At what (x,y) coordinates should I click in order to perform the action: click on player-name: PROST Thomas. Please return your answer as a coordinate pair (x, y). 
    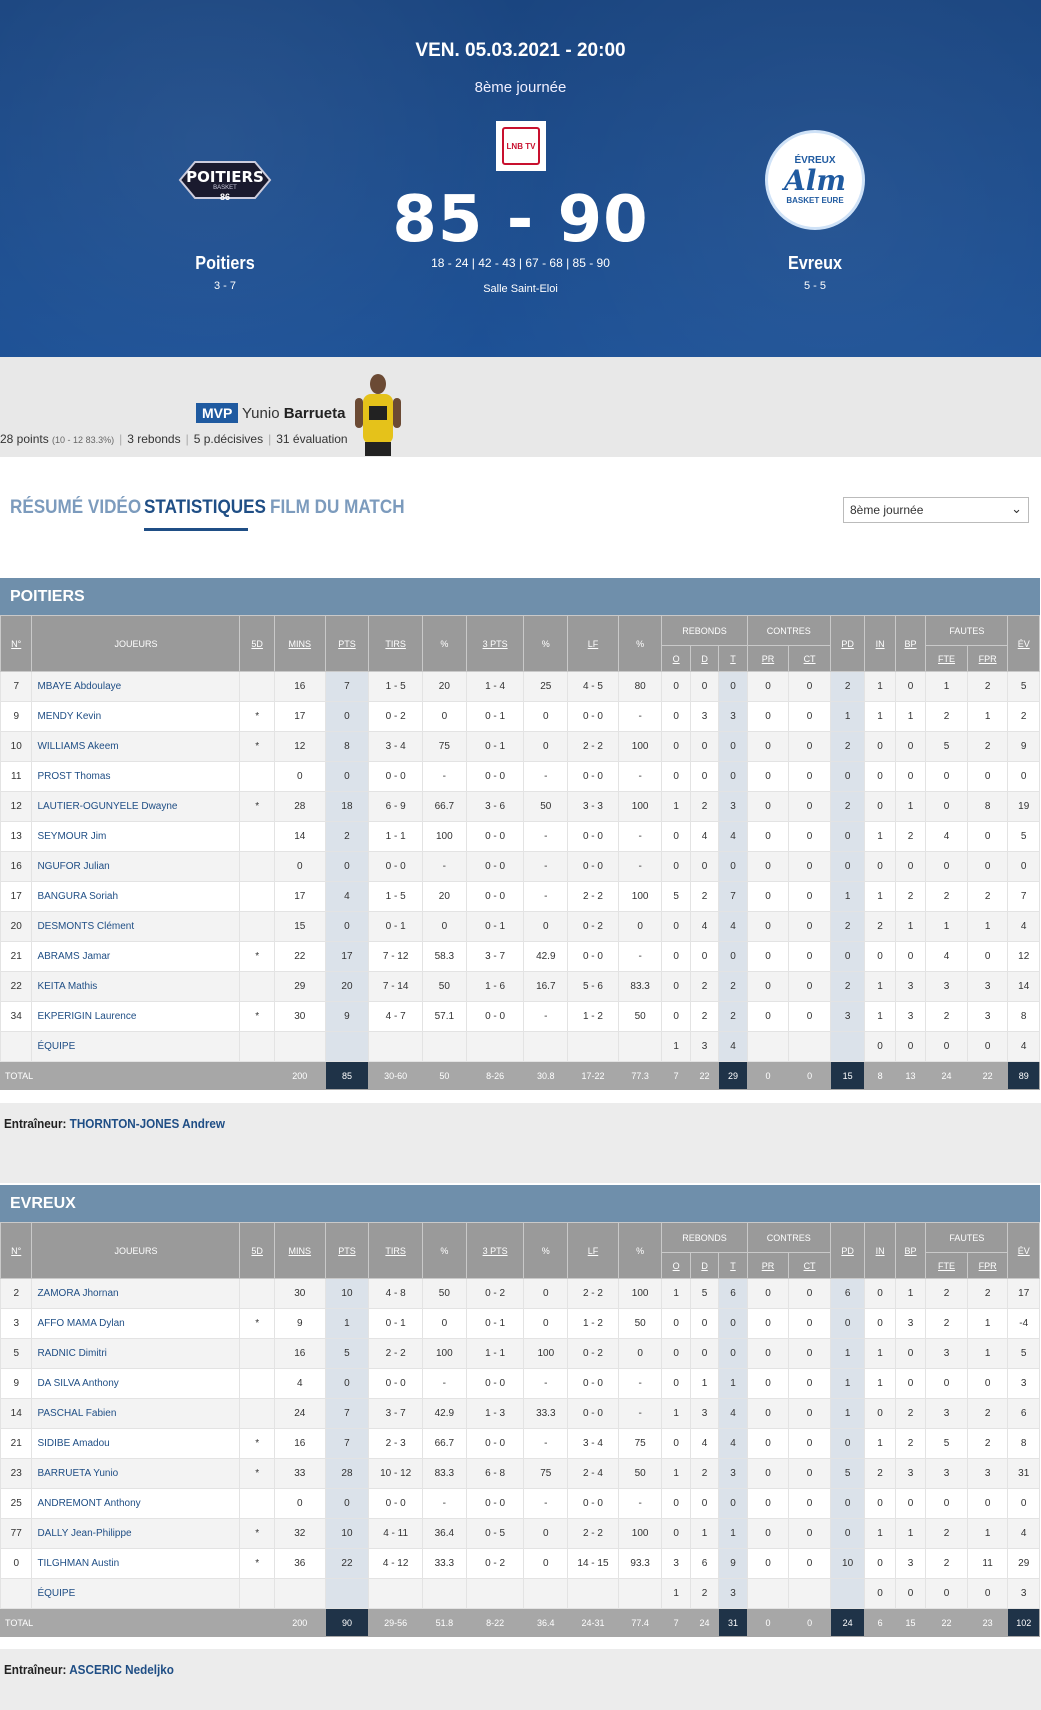
    Looking at the image, I should click on (136, 776).